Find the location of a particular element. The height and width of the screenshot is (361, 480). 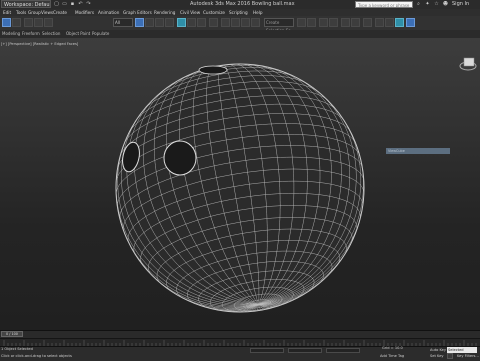

grid-readout: Grid = 10.0 is located at coordinates (392, 348).